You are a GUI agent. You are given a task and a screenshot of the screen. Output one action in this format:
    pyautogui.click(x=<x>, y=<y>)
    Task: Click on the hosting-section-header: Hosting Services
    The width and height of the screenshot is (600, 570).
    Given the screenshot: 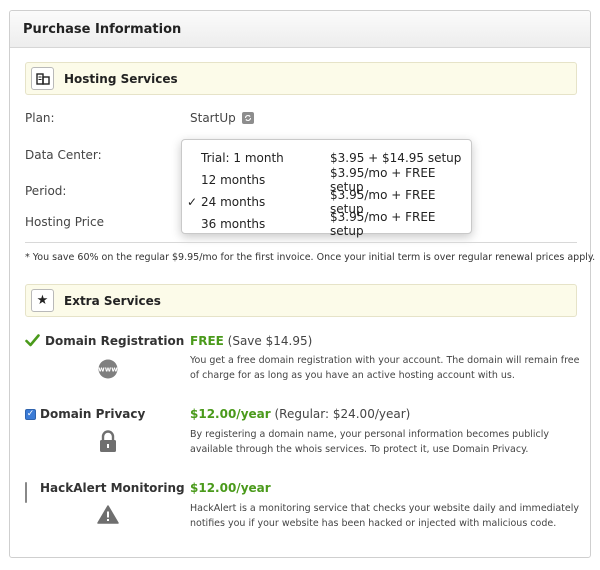 What is the action you would take?
    pyautogui.click(x=301, y=78)
    